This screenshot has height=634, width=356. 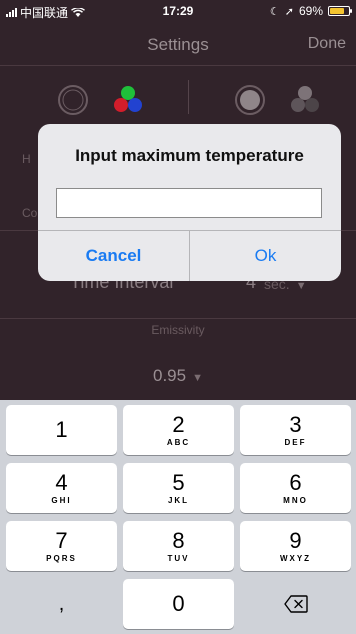 What do you see at coordinates (178, 100) in the screenshot?
I see `palette-row` at bounding box center [178, 100].